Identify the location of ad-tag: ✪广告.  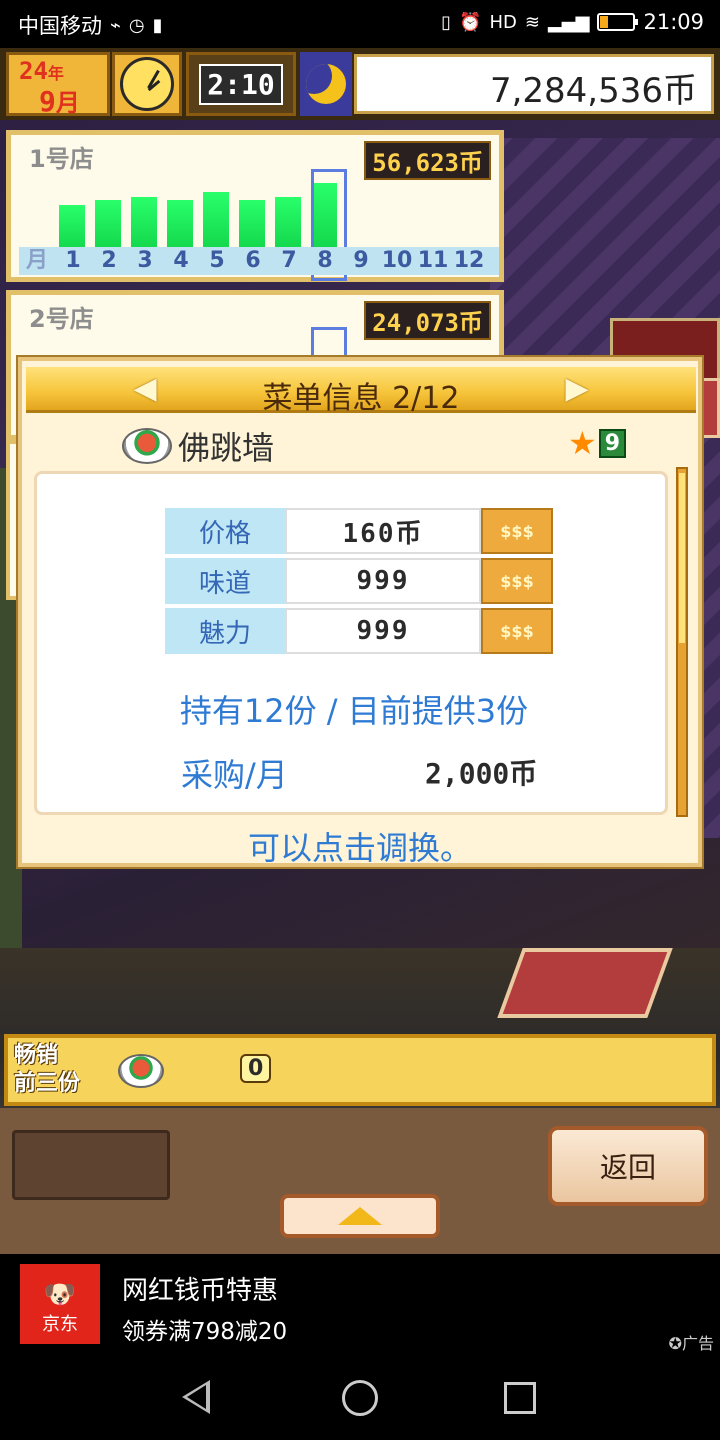
(691, 1342).